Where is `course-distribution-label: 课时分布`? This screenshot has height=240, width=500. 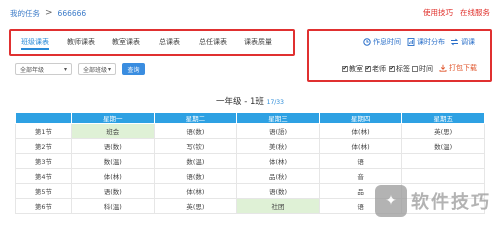 course-distribution-label: 课时分布 is located at coordinates (431, 42).